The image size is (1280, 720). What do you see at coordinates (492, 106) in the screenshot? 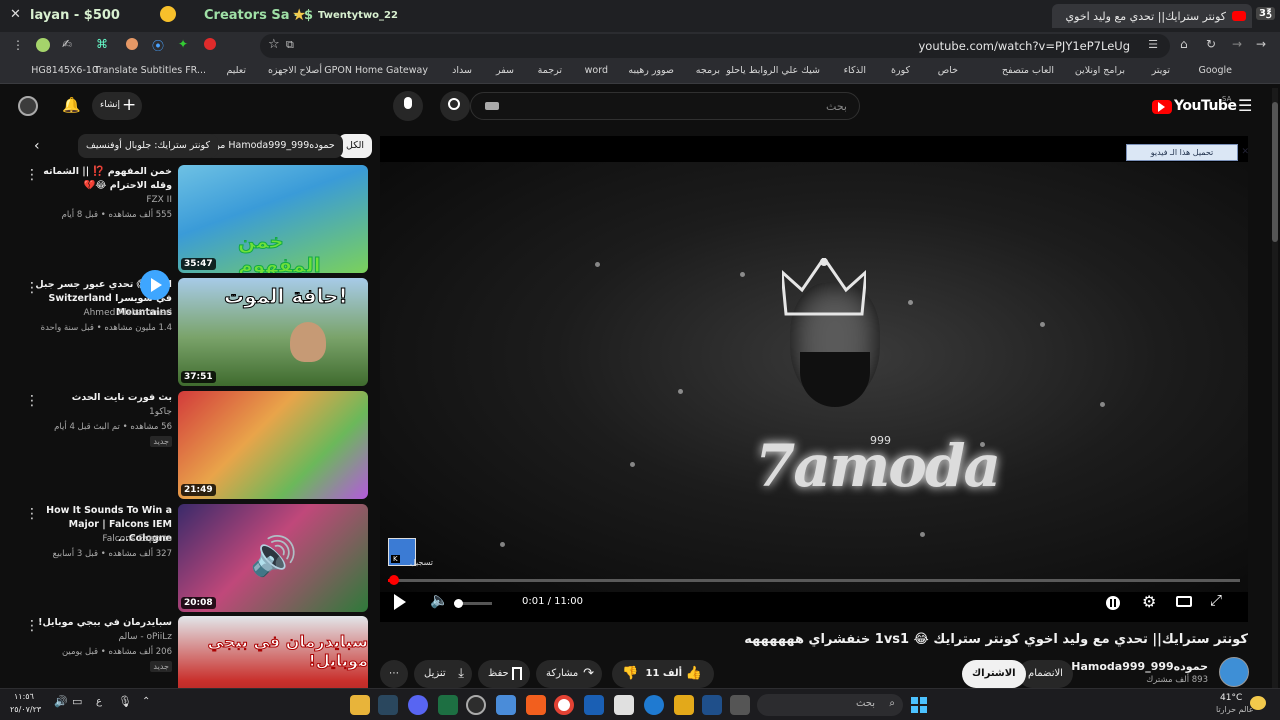
I see `keyboard-icon` at bounding box center [492, 106].